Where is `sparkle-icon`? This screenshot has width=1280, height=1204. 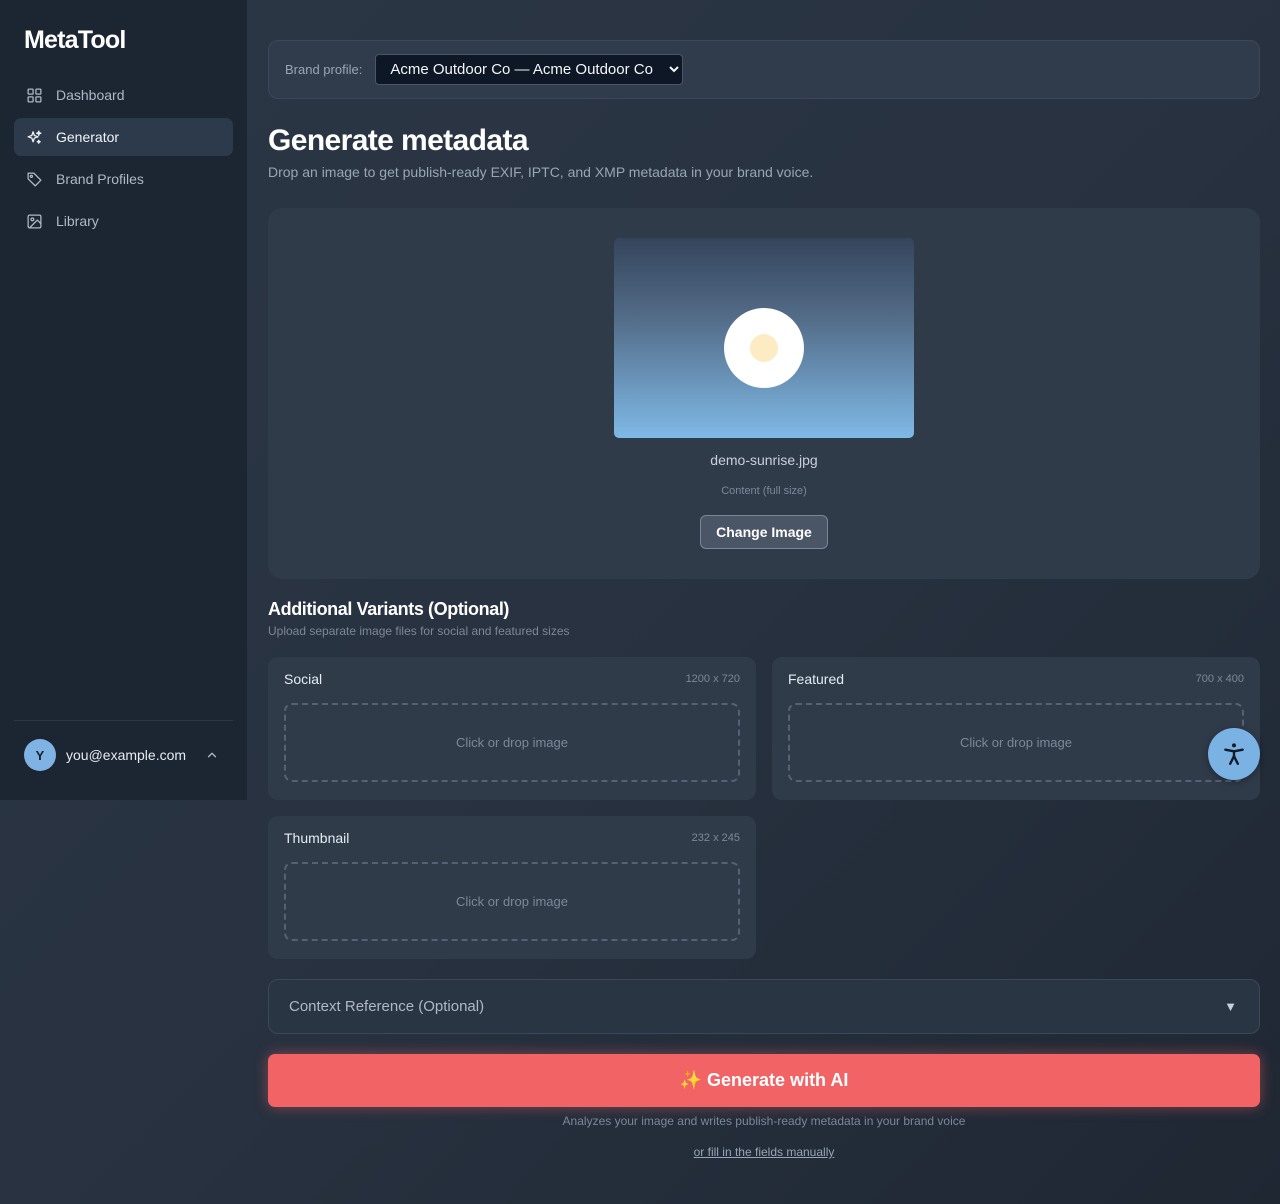
sparkle-icon is located at coordinates (34, 136).